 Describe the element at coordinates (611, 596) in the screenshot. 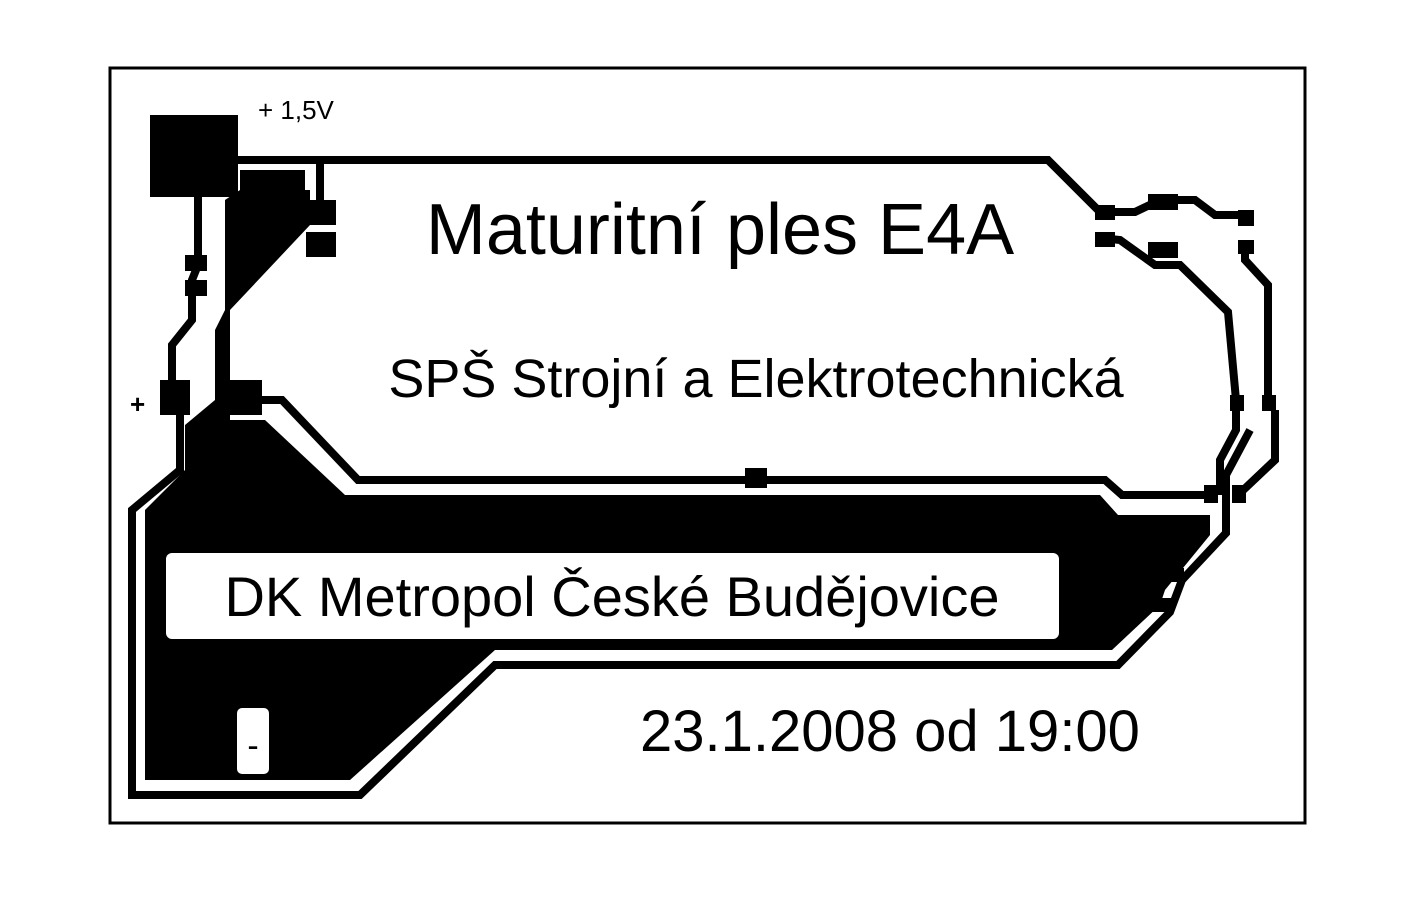

I see `venue-text: DK Metropol České Budějovice` at that location.